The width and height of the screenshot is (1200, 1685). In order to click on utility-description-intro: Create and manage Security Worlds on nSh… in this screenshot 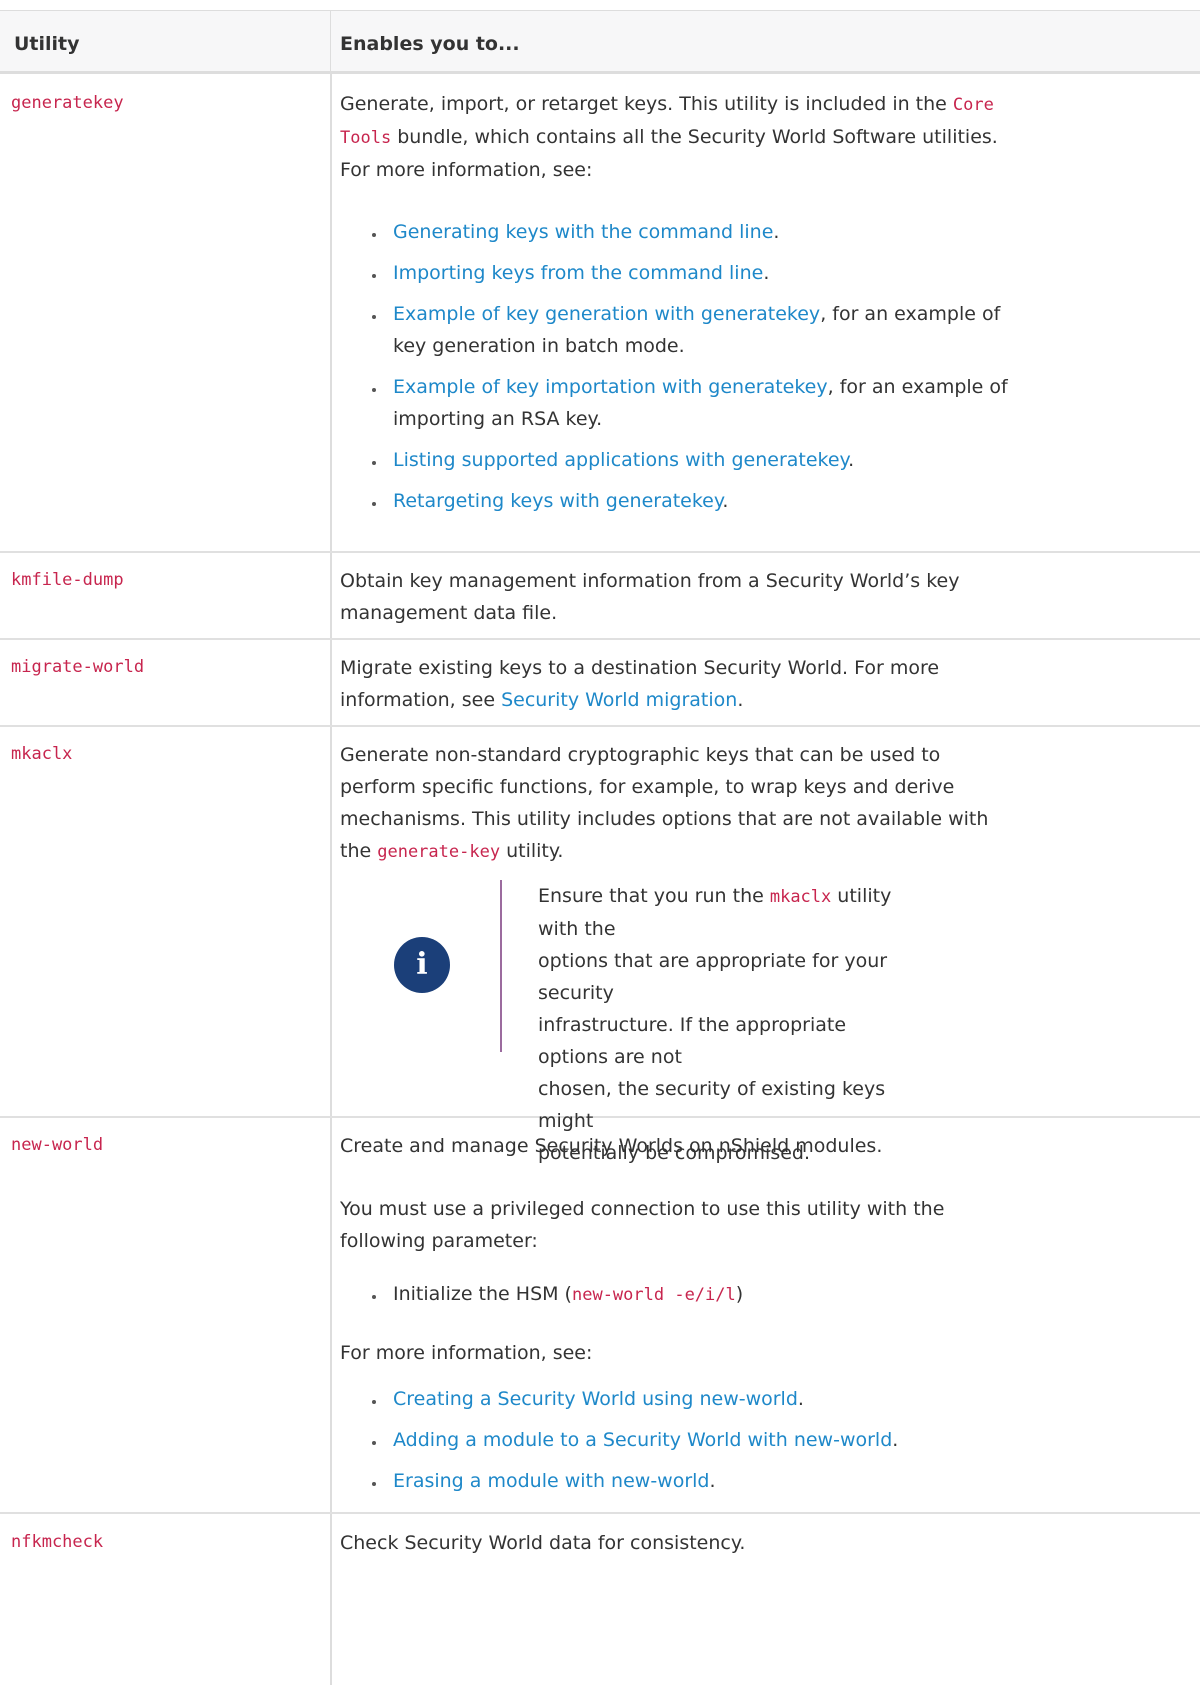, I will do `click(611, 1146)`.